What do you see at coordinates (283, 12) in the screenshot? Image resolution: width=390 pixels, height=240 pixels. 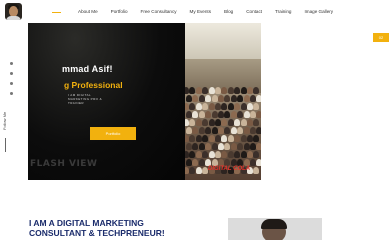 I see `nav-item-training: Training` at bounding box center [283, 12].